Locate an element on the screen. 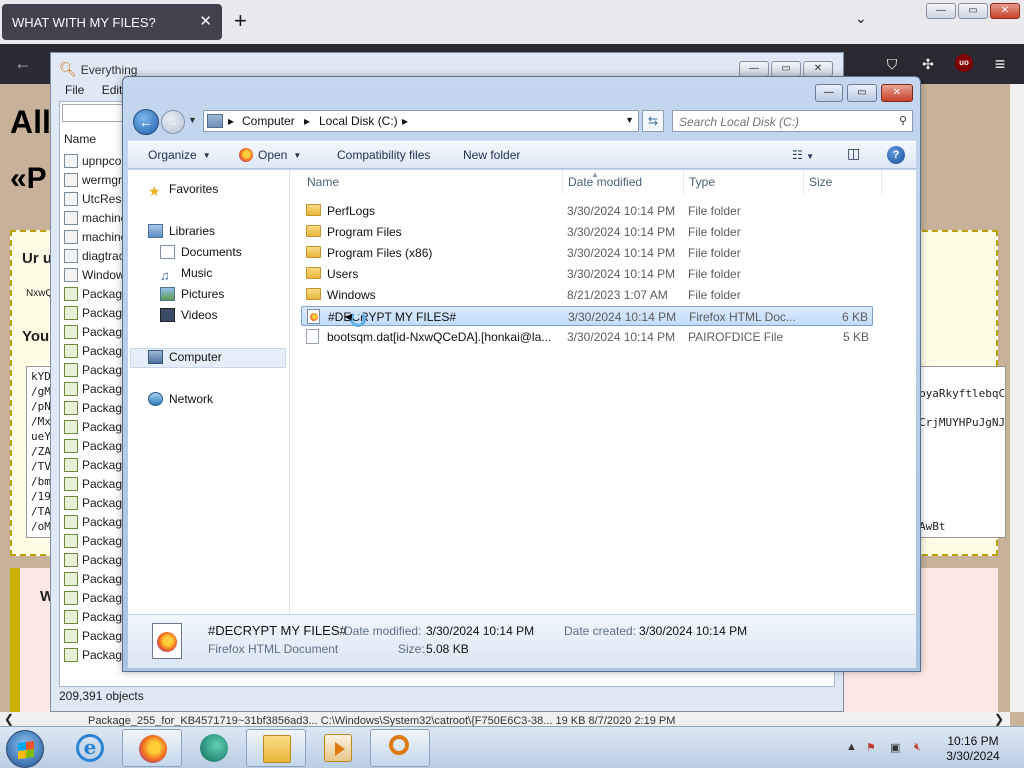 The height and width of the screenshot is (768, 1024). result-row: UtcReso is located at coordinates (96, 201).